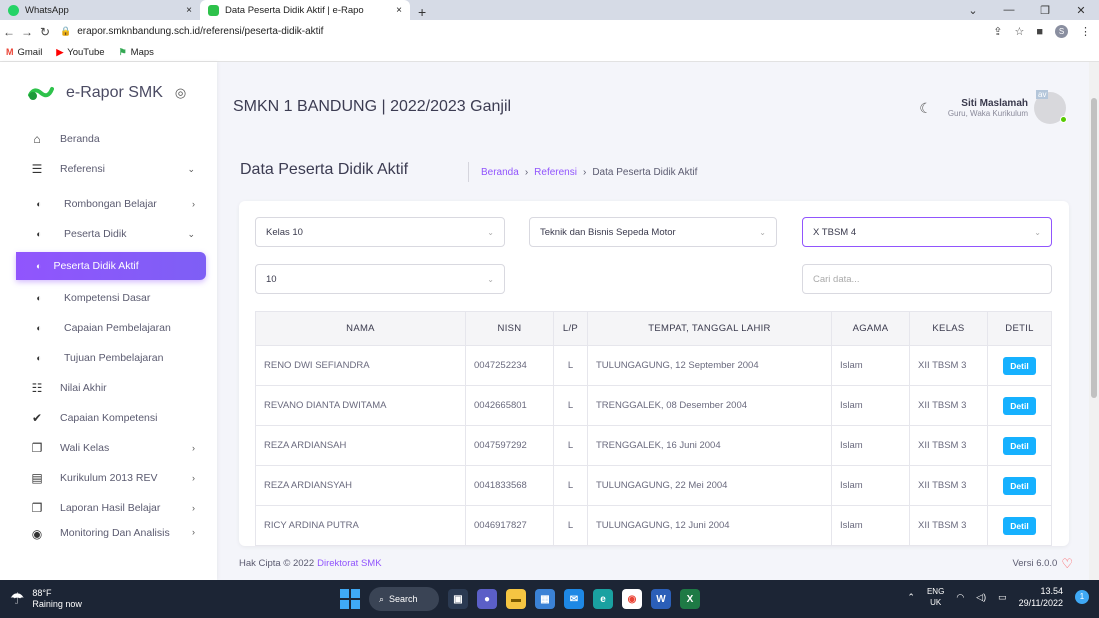 Image resolution: width=1099 pixels, height=618 pixels. What do you see at coordinates (927, 232) in the screenshot?
I see `rombel-select: X TBSM 4 ⌄` at bounding box center [927, 232].